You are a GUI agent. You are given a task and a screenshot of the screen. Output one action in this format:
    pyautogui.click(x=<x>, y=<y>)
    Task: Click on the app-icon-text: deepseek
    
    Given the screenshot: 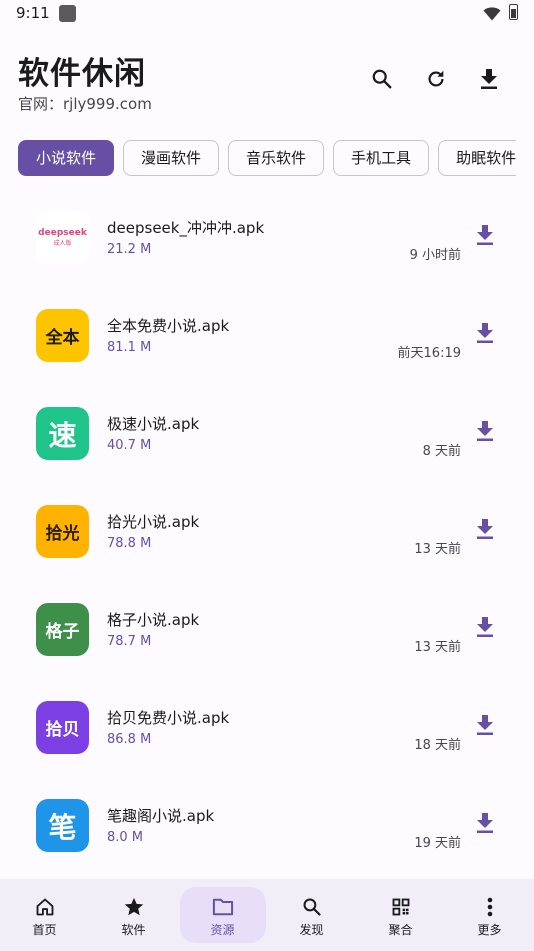 What is the action you would take?
    pyautogui.click(x=62, y=233)
    